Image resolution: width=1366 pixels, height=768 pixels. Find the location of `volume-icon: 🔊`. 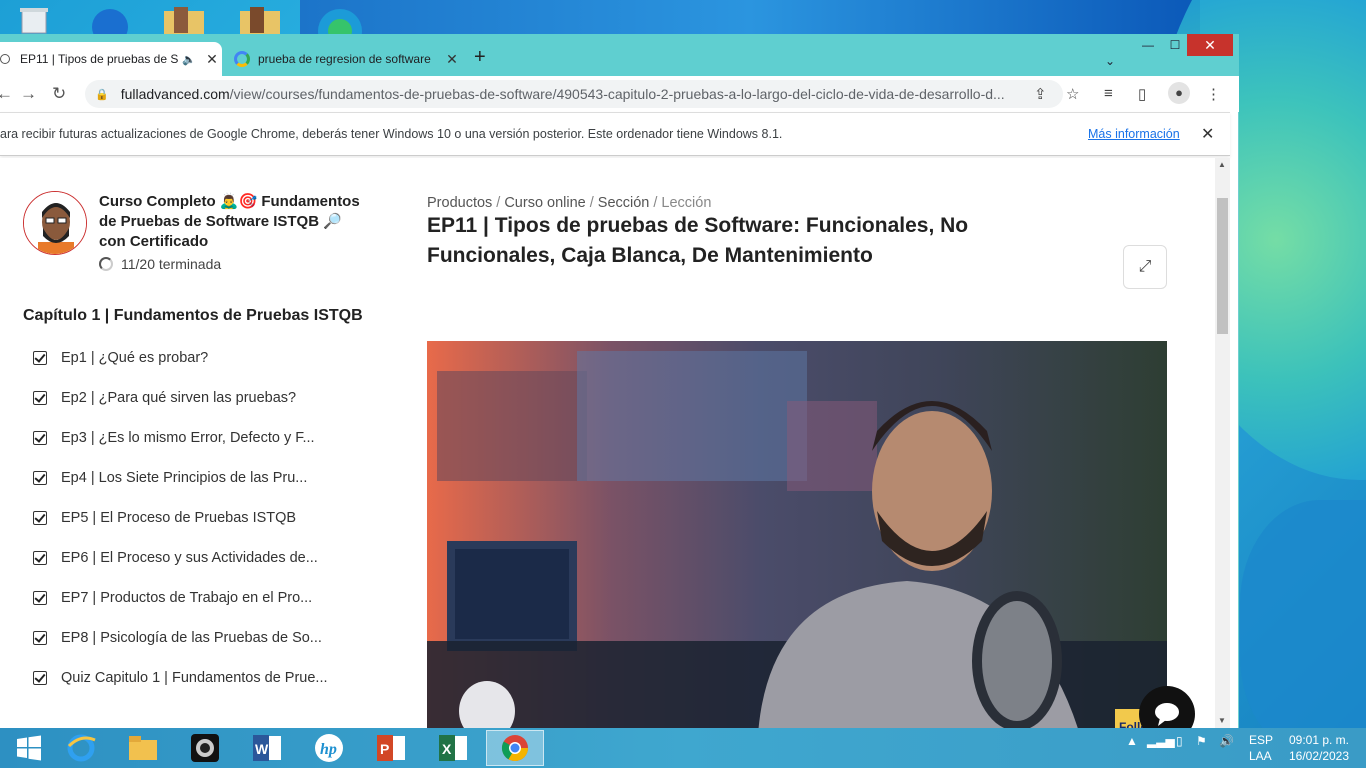

volume-icon: 🔊 is located at coordinates (1226, 741).